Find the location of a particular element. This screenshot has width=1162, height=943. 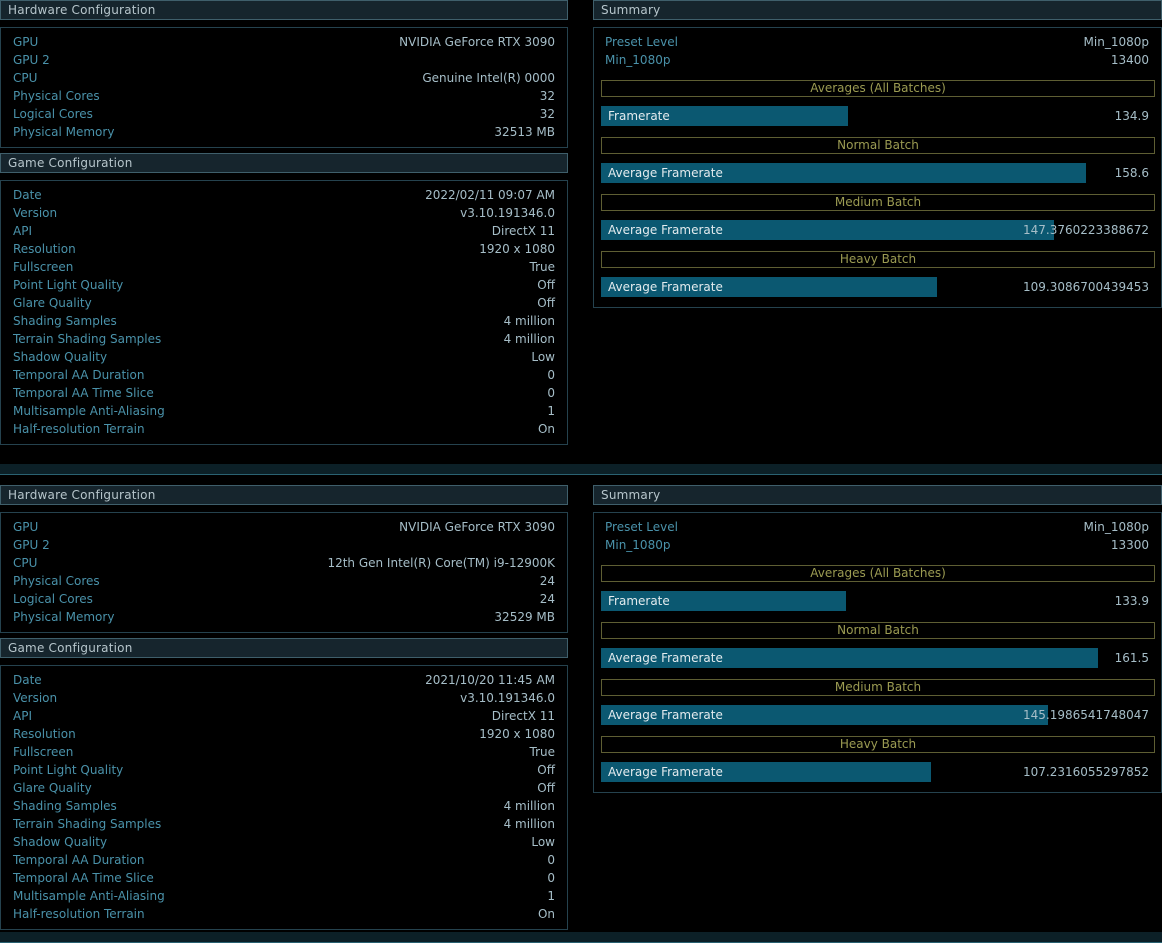

config-value: 2021/10/20 11:45 AM is located at coordinates (490, 680).